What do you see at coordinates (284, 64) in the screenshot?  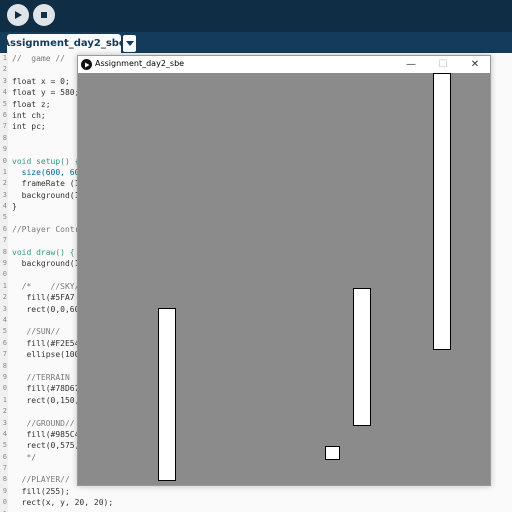 I see `sketch-titlebar: Assignment_day2_sbe — ☐ ✕` at bounding box center [284, 64].